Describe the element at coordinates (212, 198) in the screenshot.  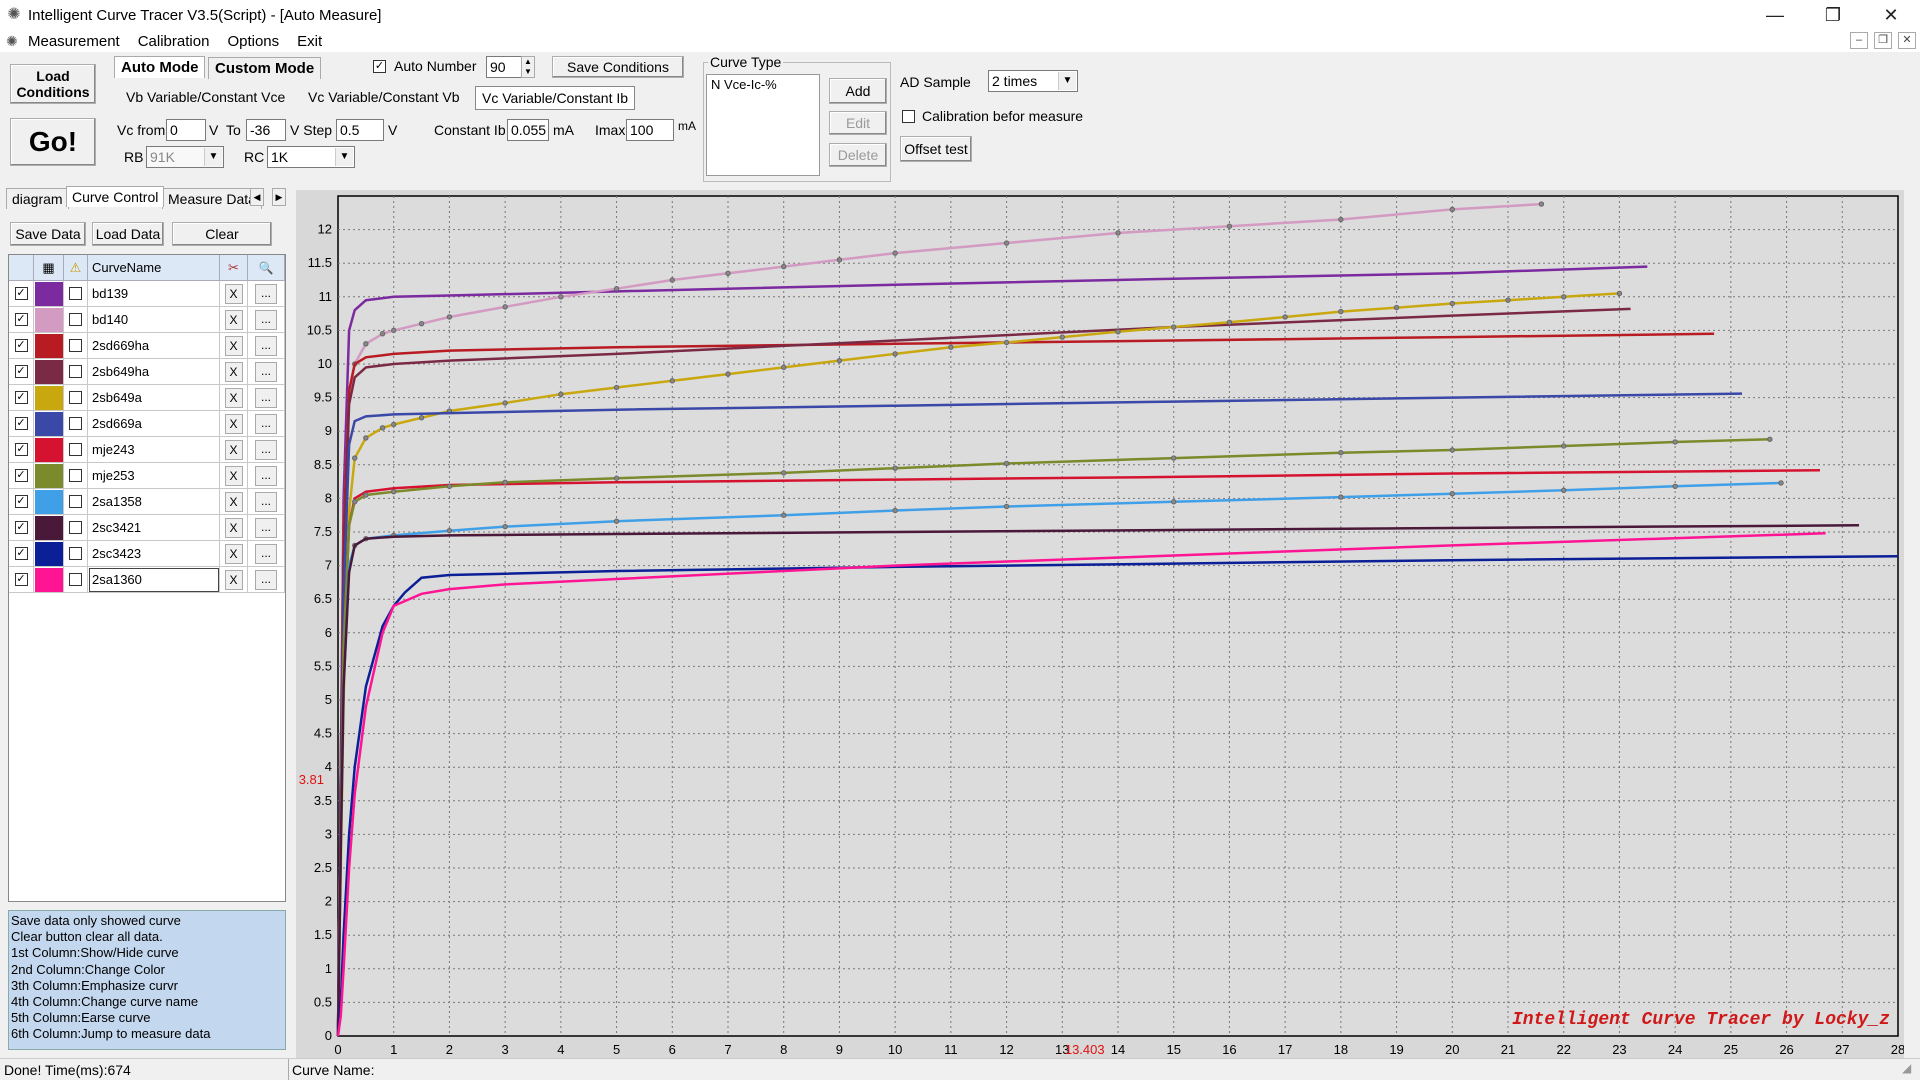
I see `tab-measure-data: Measure Data` at that location.